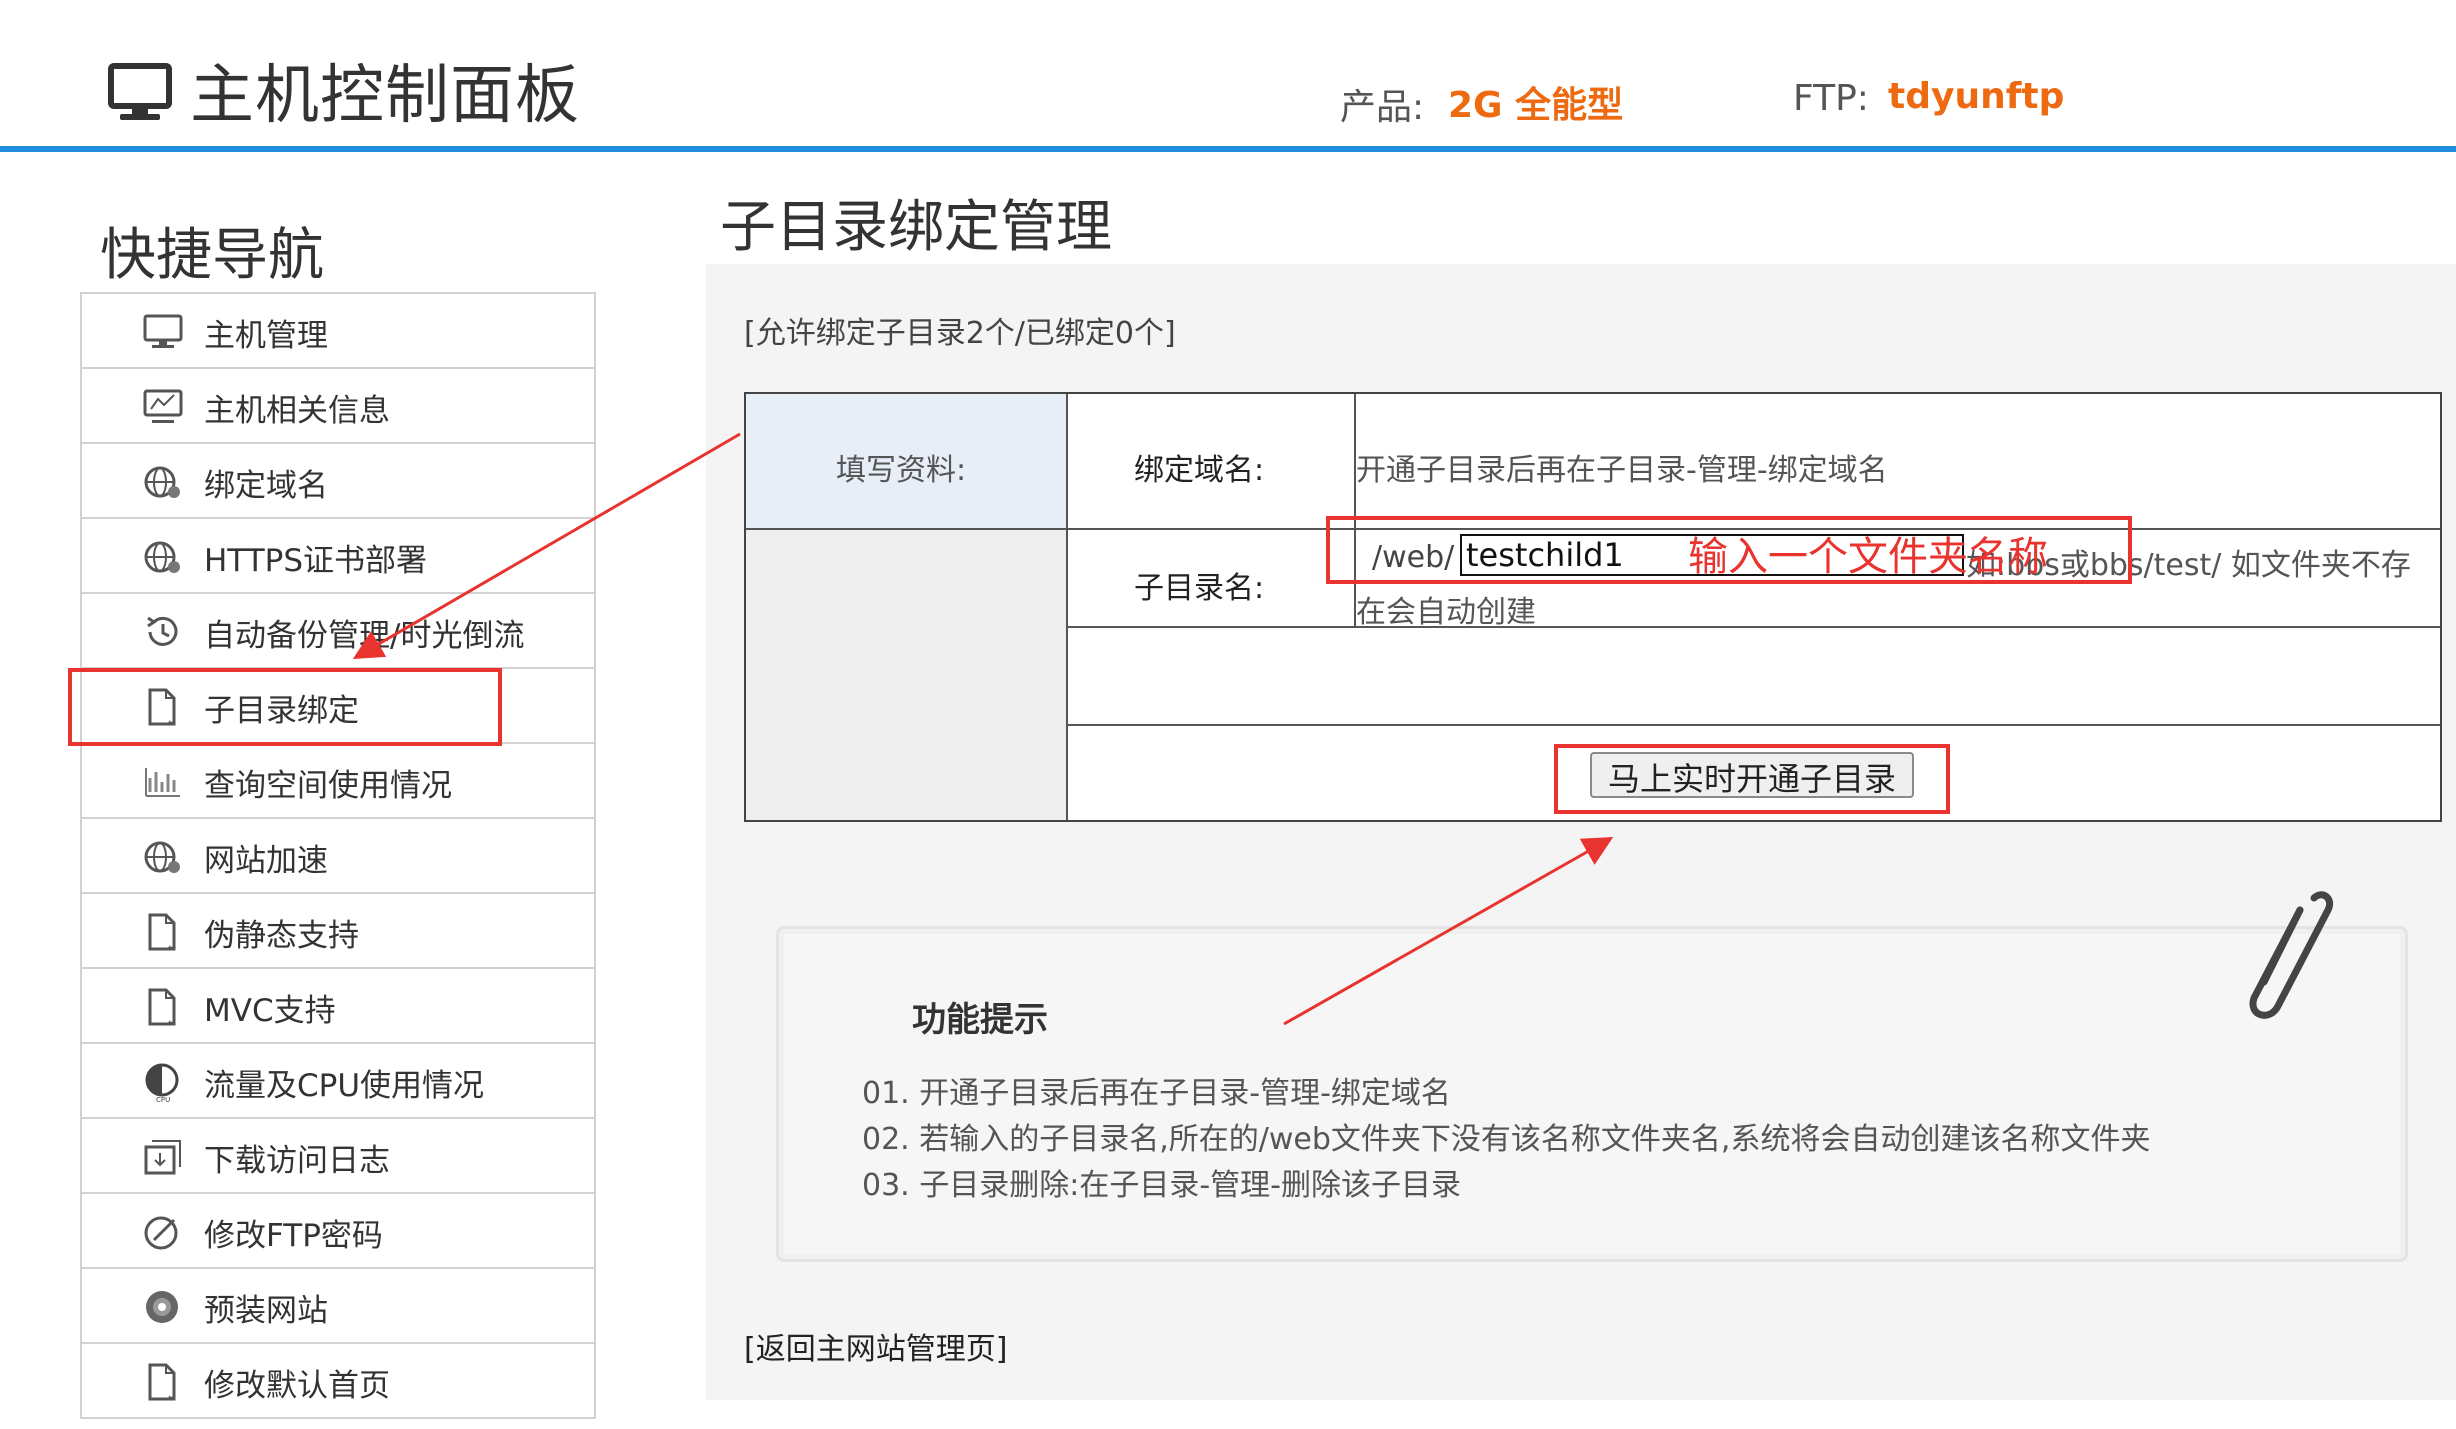 The height and width of the screenshot is (1429, 2456). Describe the element at coordinates (1199, 470) in the screenshot. I see `bind-domain-label: 绑定域名:` at that location.